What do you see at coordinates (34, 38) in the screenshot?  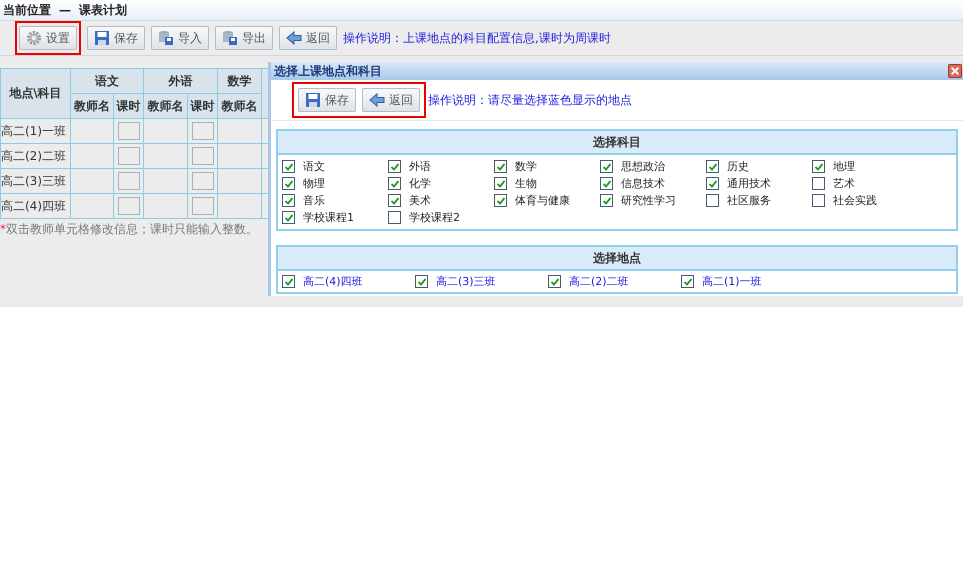 I see `settings-icon` at bounding box center [34, 38].